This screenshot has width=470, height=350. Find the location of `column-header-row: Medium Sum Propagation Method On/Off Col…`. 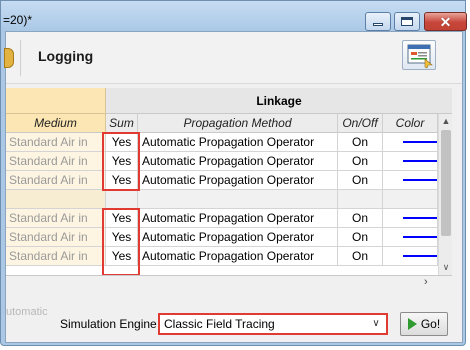

column-header-row: Medium Sum Propagation Method On/Off Col… is located at coordinates (229, 123).